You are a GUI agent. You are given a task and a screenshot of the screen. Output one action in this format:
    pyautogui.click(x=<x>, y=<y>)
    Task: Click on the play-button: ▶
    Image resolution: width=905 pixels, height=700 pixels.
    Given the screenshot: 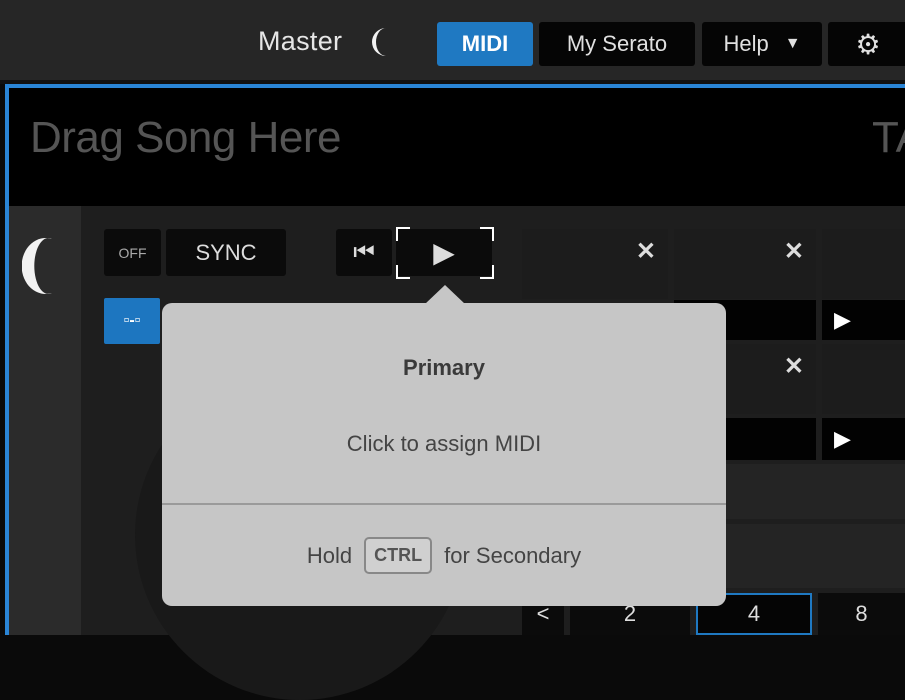 What is the action you would take?
    pyautogui.click(x=444, y=252)
    